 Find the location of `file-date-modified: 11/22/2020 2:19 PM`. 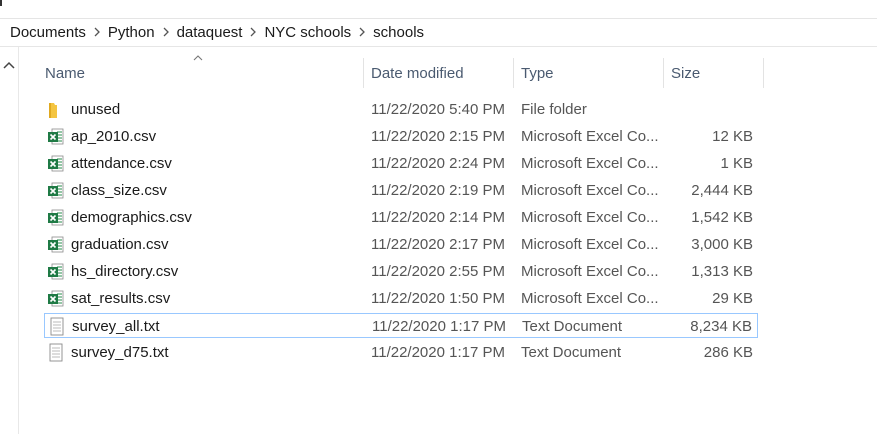

file-date-modified: 11/22/2020 2:19 PM is located at coordinates (438, 190).